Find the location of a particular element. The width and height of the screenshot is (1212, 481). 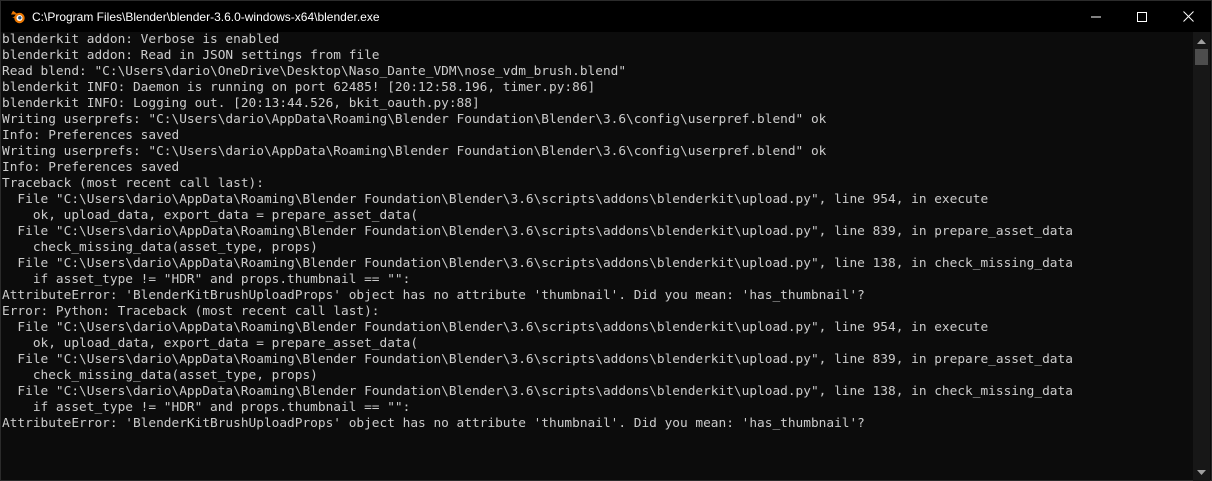

close-button is located at coordinates (1188, 16).